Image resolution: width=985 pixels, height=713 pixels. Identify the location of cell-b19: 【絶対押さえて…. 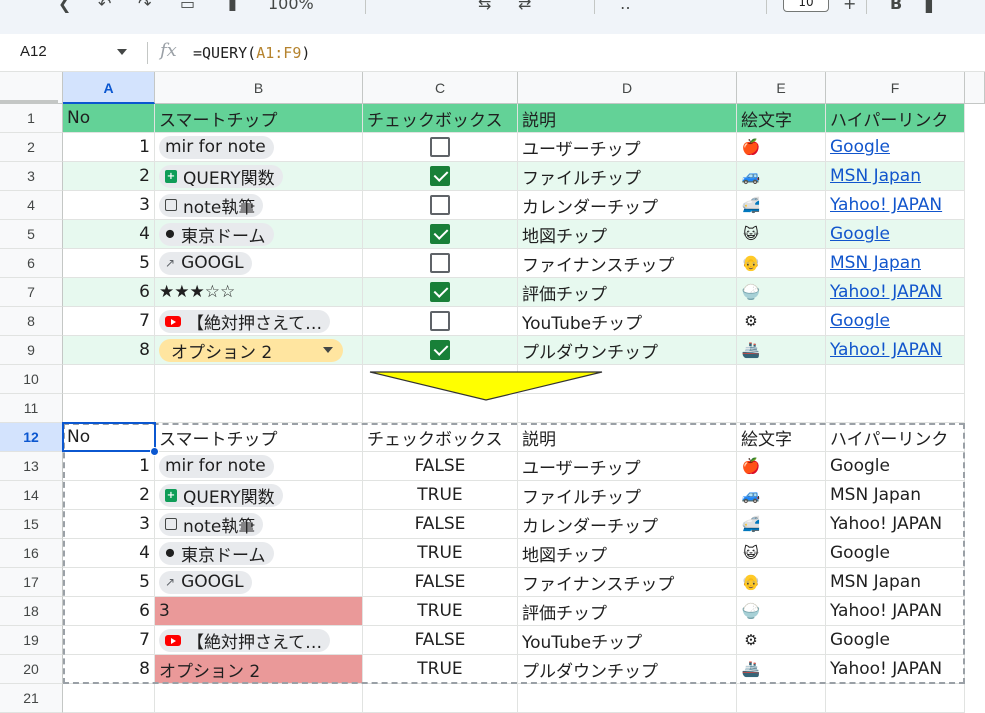
(259, 640).